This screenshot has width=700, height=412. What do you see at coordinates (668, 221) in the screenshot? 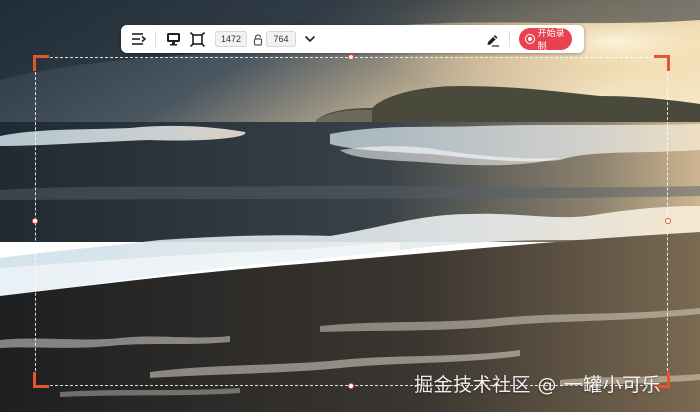
I see `edge-handle-right` at bounding box center [668, 221].